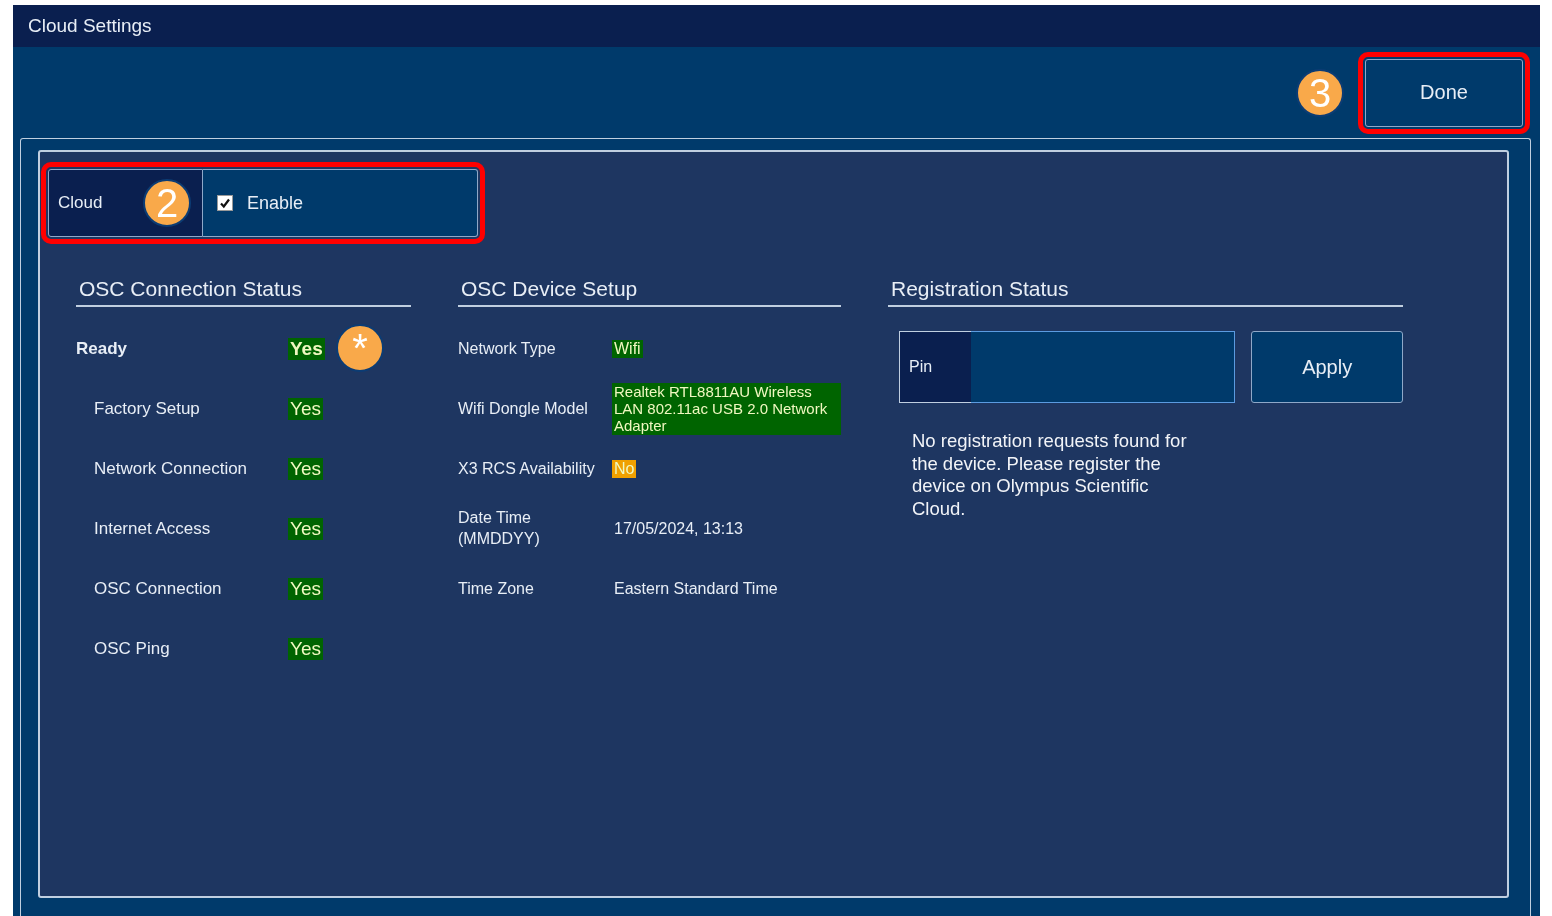 This screenshot has height=916, width=1552. I want to click on status-label: Factory Setup, so click(147, 409).